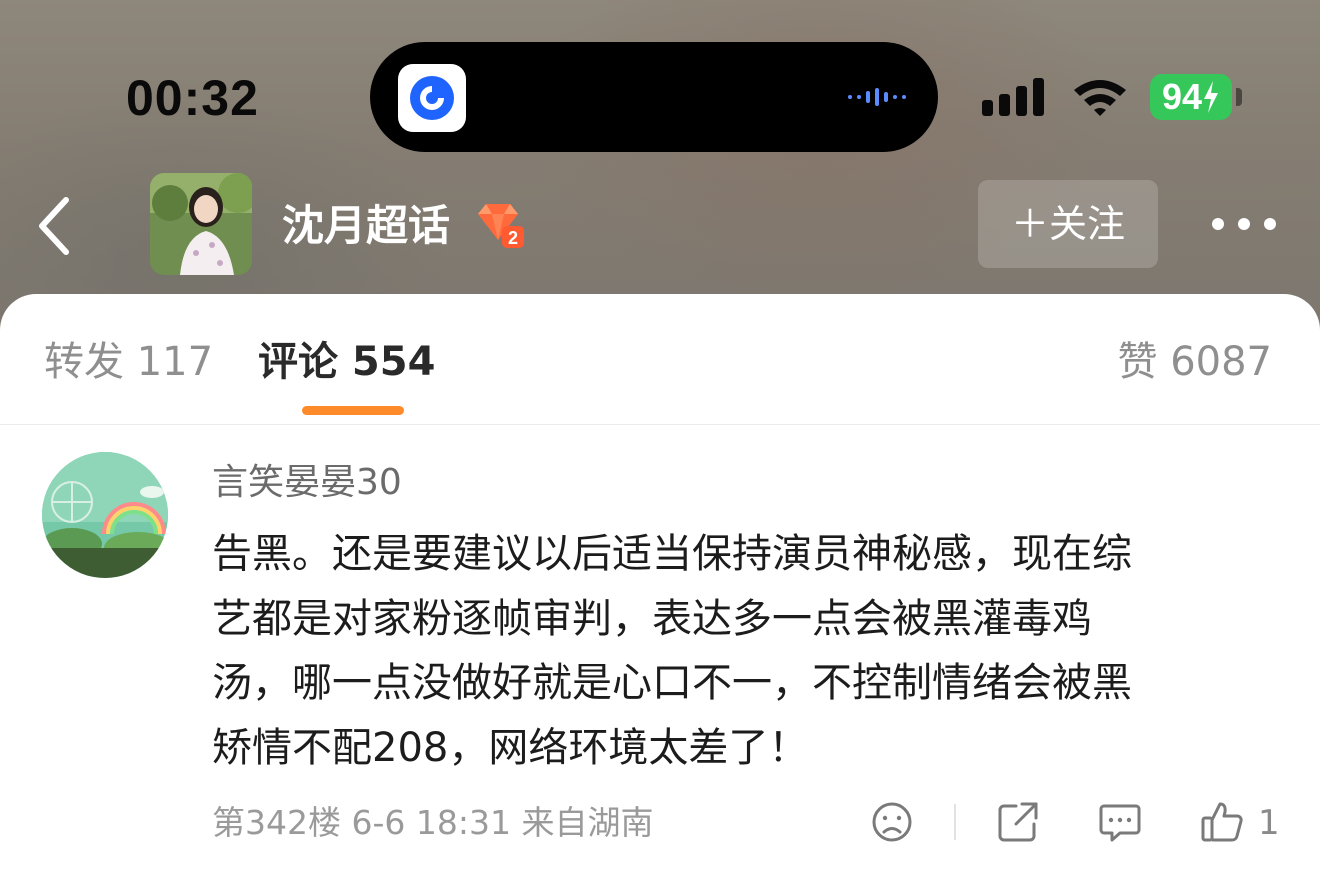 This screenshot has width=1320, height=871. What do you see at coordinates (128, 362) in the screenshot?
I see `tab-repost: 转发 117` at bounding box center [128, 362].